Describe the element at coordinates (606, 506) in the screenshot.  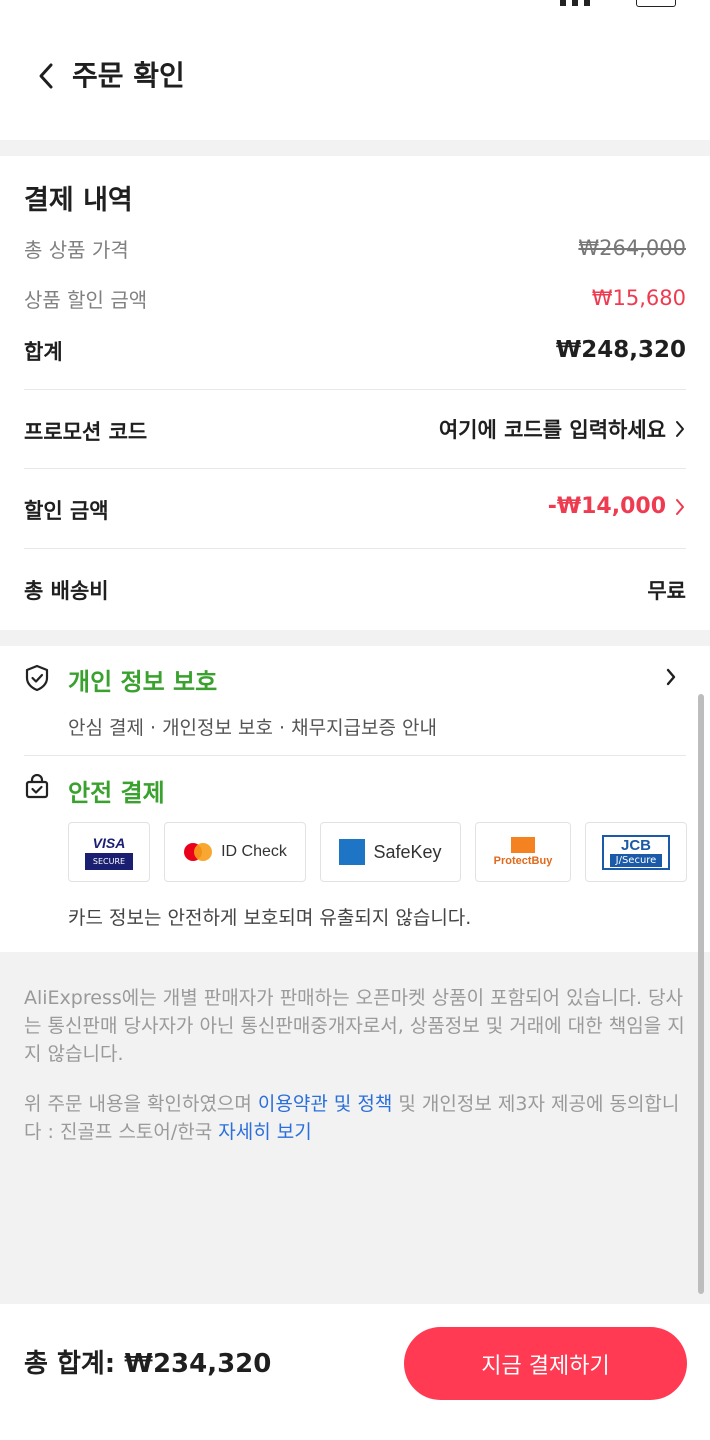
I see `discount-value: -₩14,000` at that location.